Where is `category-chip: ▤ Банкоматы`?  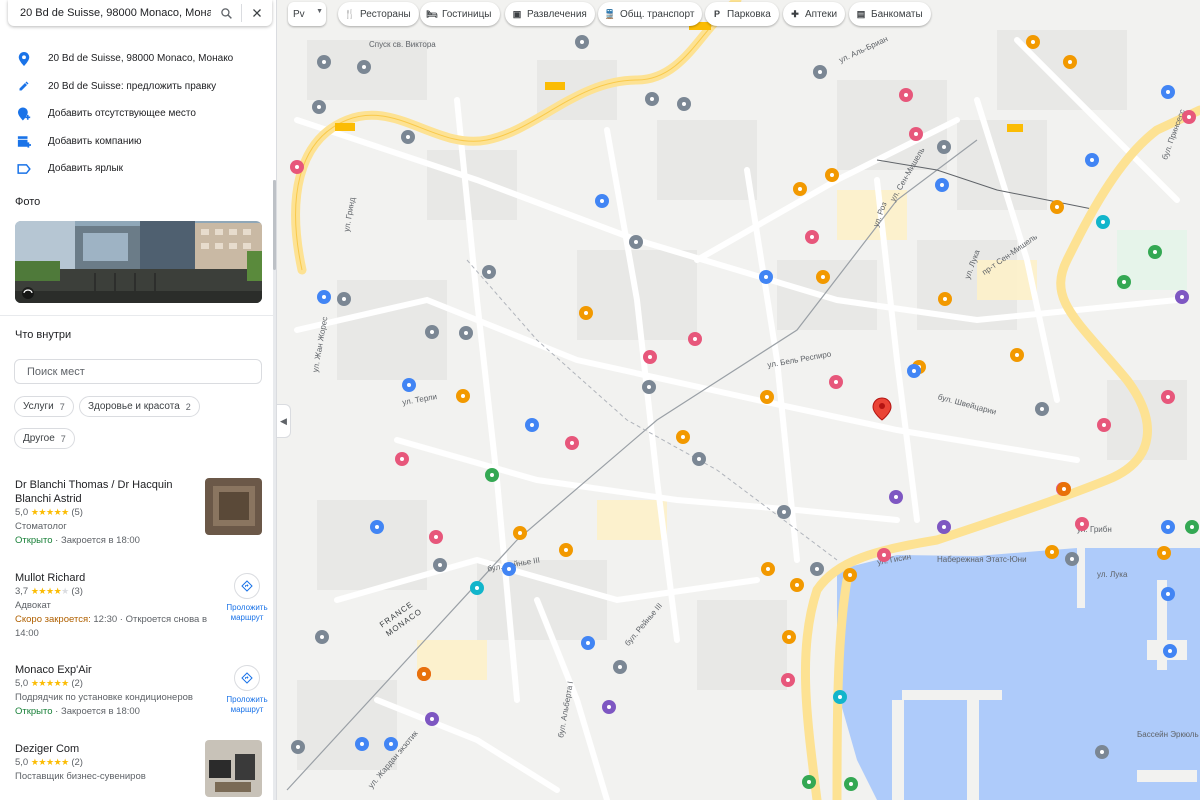
category-chip: ▤ Банкоматы is located at coordinates (890, 14).